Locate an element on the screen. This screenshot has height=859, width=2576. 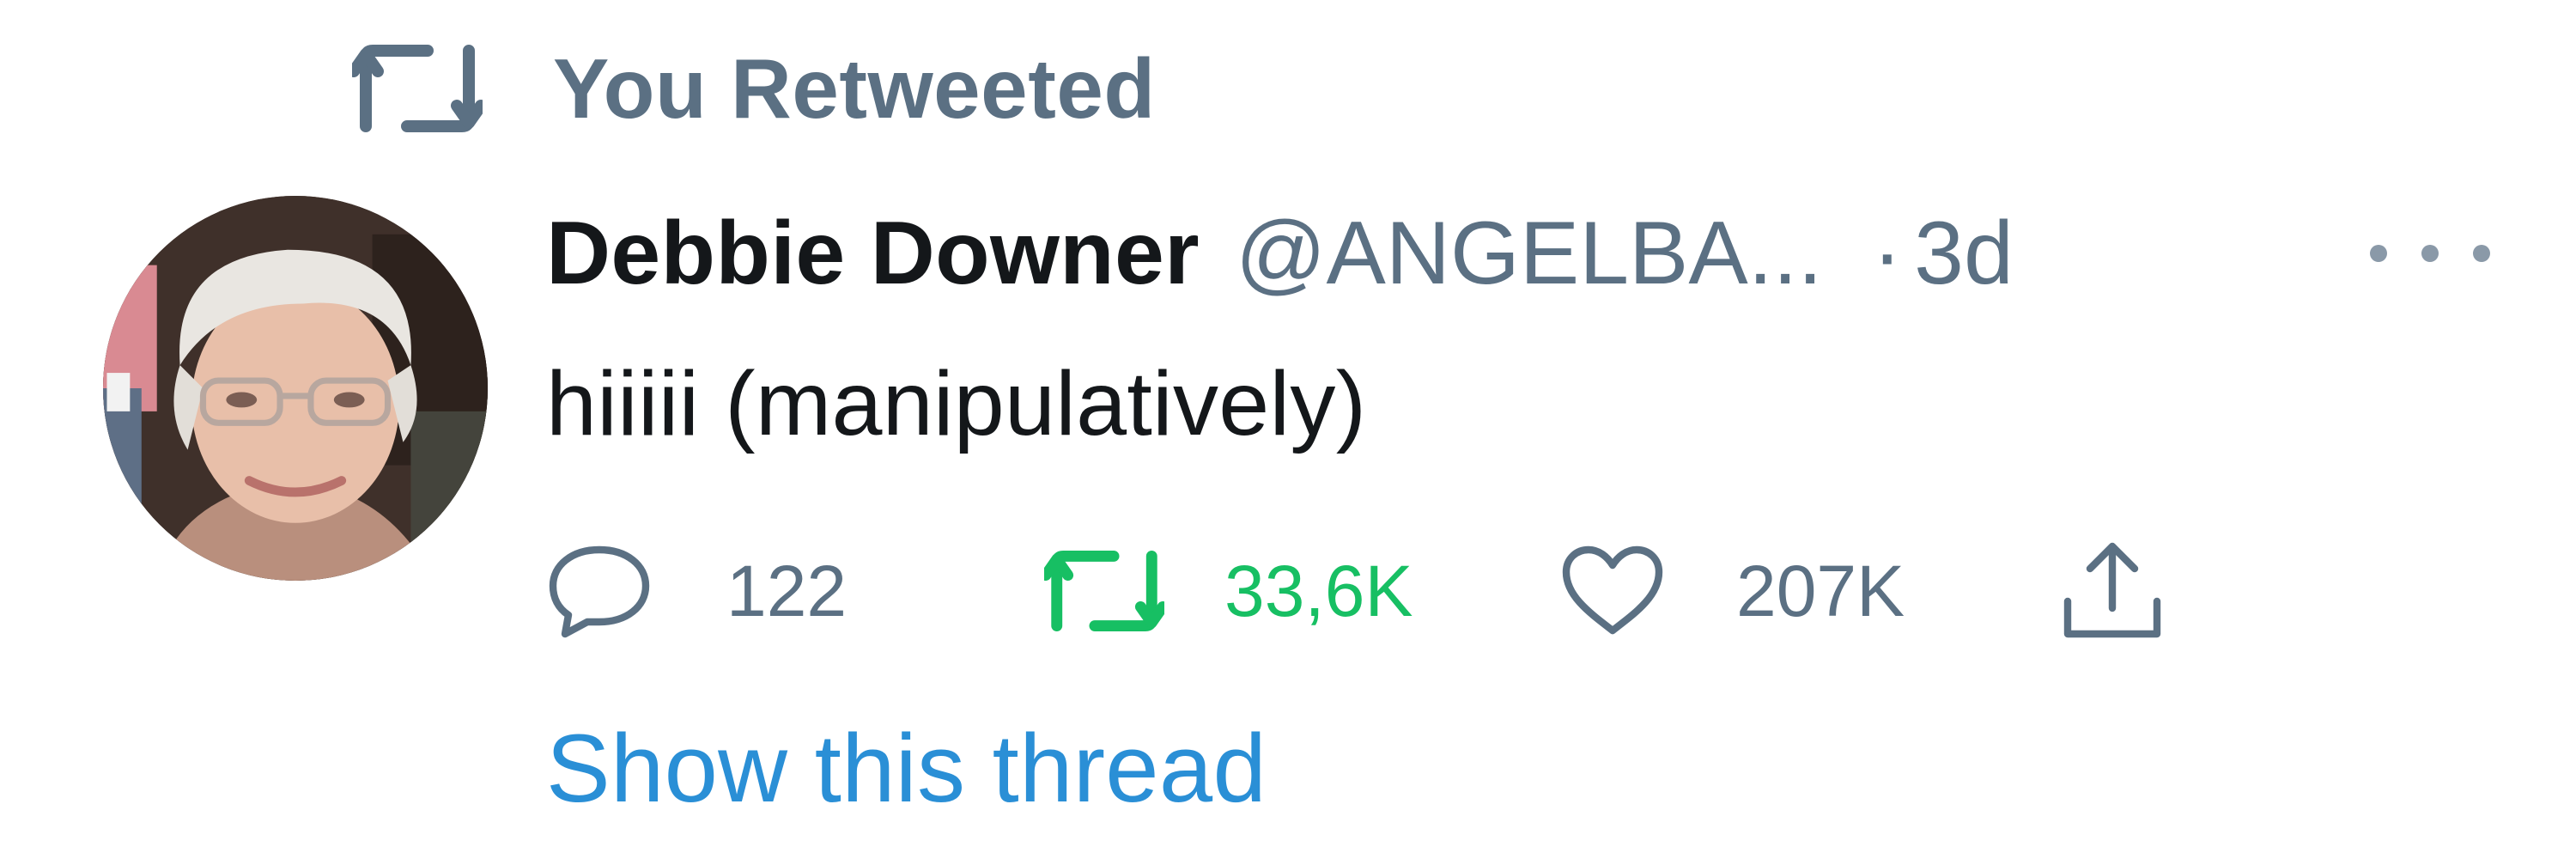
reply-button: 122 is located at coordinates (696, 591).